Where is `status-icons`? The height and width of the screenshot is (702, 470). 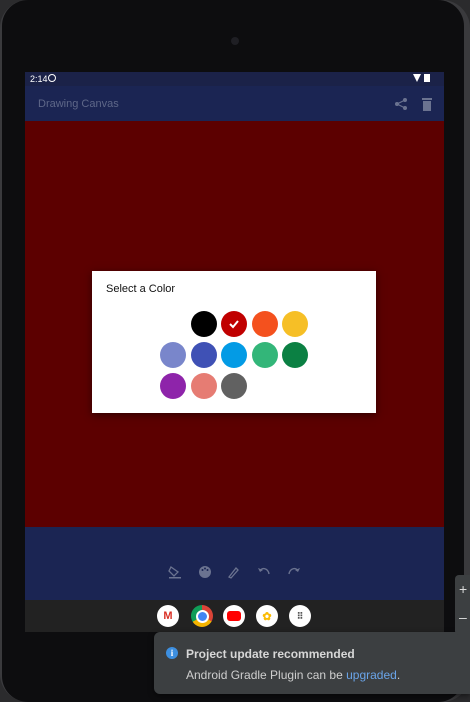 status-icons is located at coordinates (421, 78).